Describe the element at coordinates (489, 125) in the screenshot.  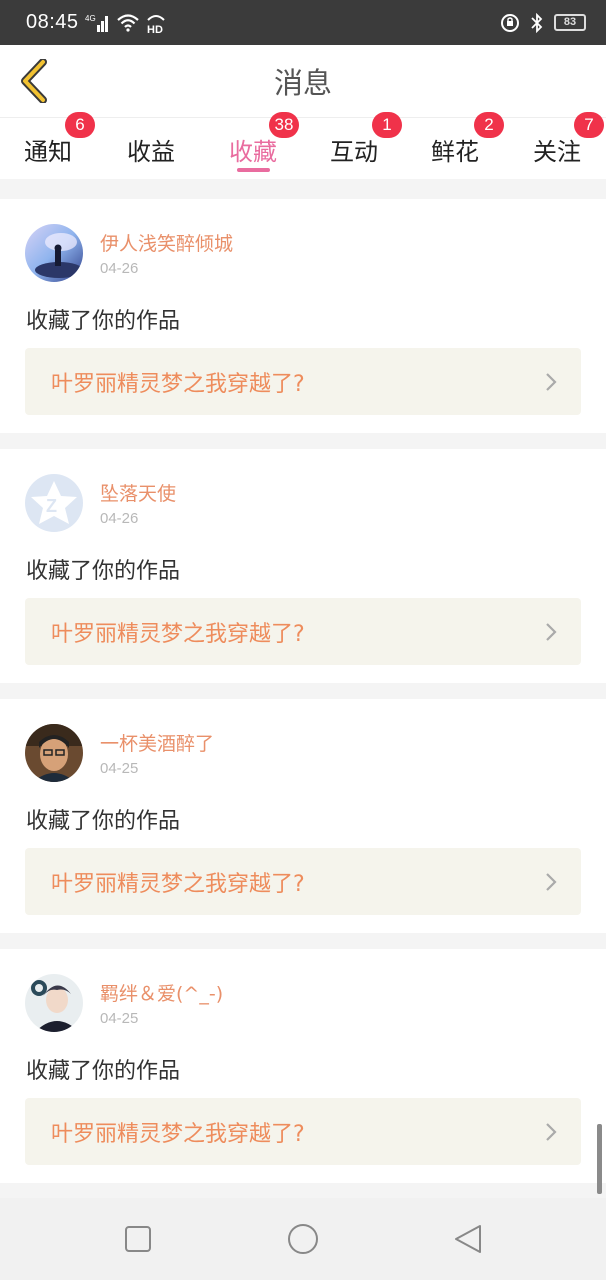
I see `notification-badge: 2` at that location.